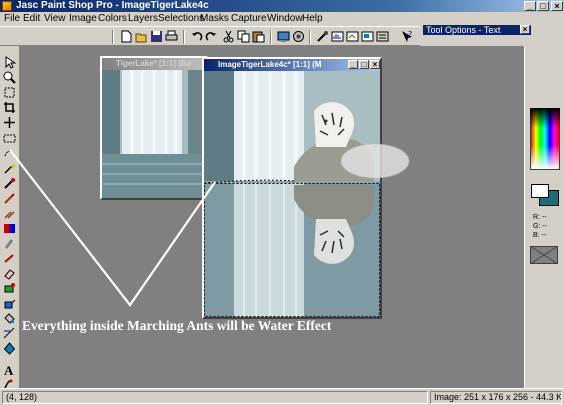 The width and height of the screenshot is (564, 405). What do you see at coordinates (214, 19) in the screenshot?
I see `menu-masks: Masks` at bounding box center [214, 19].